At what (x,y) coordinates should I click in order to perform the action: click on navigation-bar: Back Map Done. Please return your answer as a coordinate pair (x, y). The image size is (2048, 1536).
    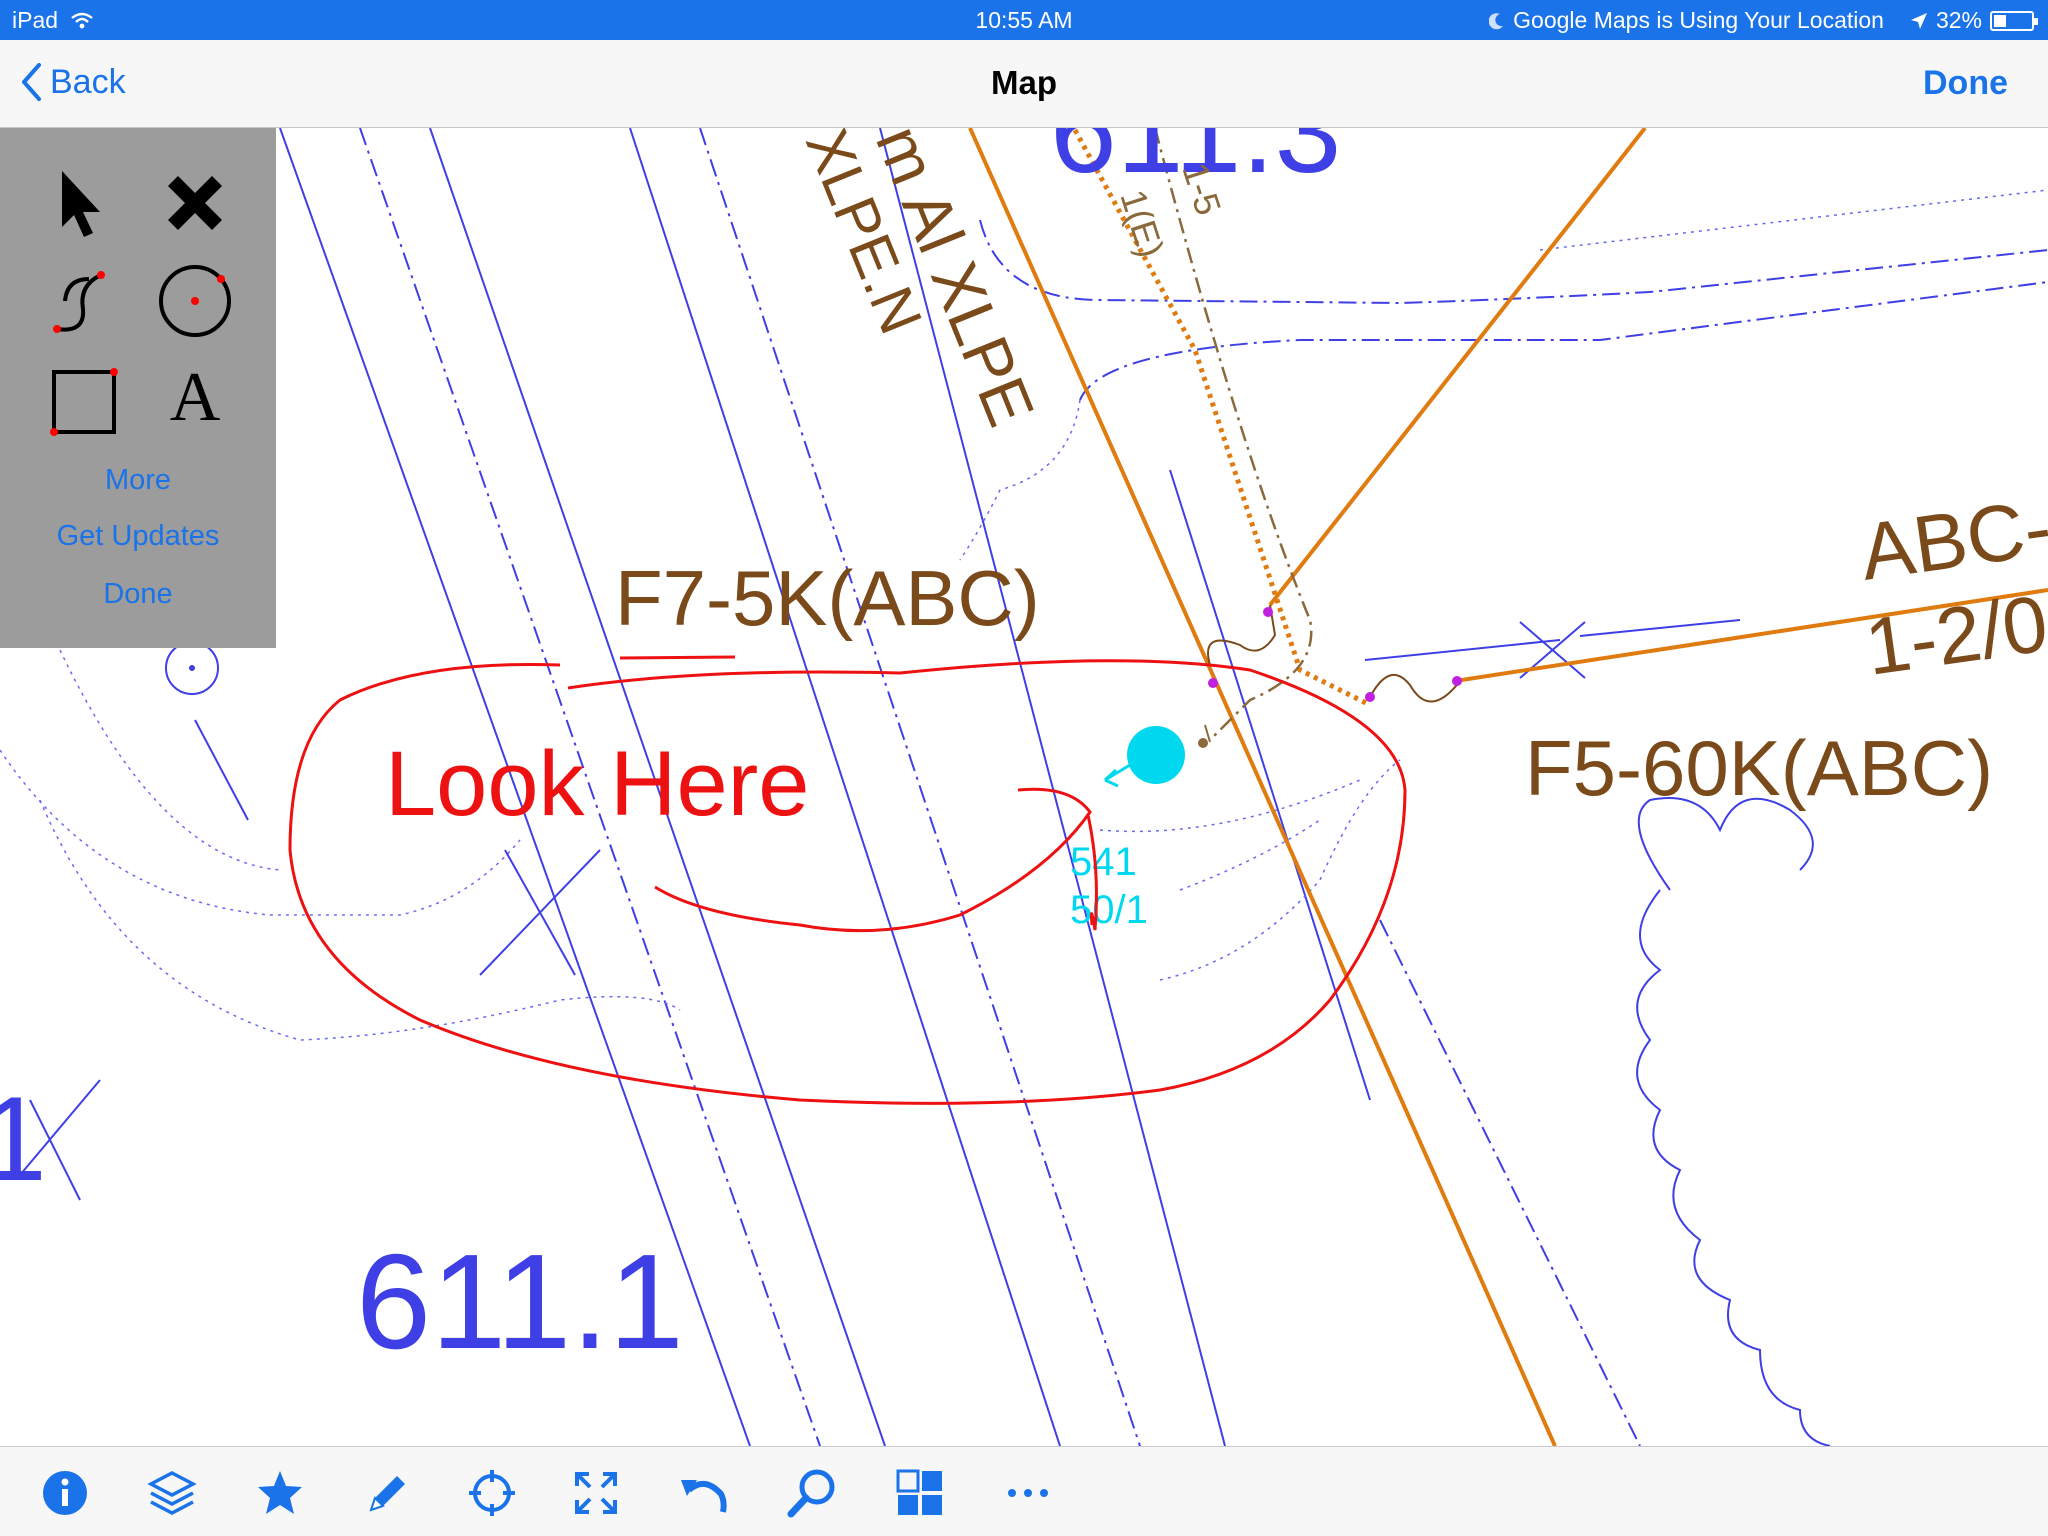
    Looking at the image, I should click on (1024, 84).